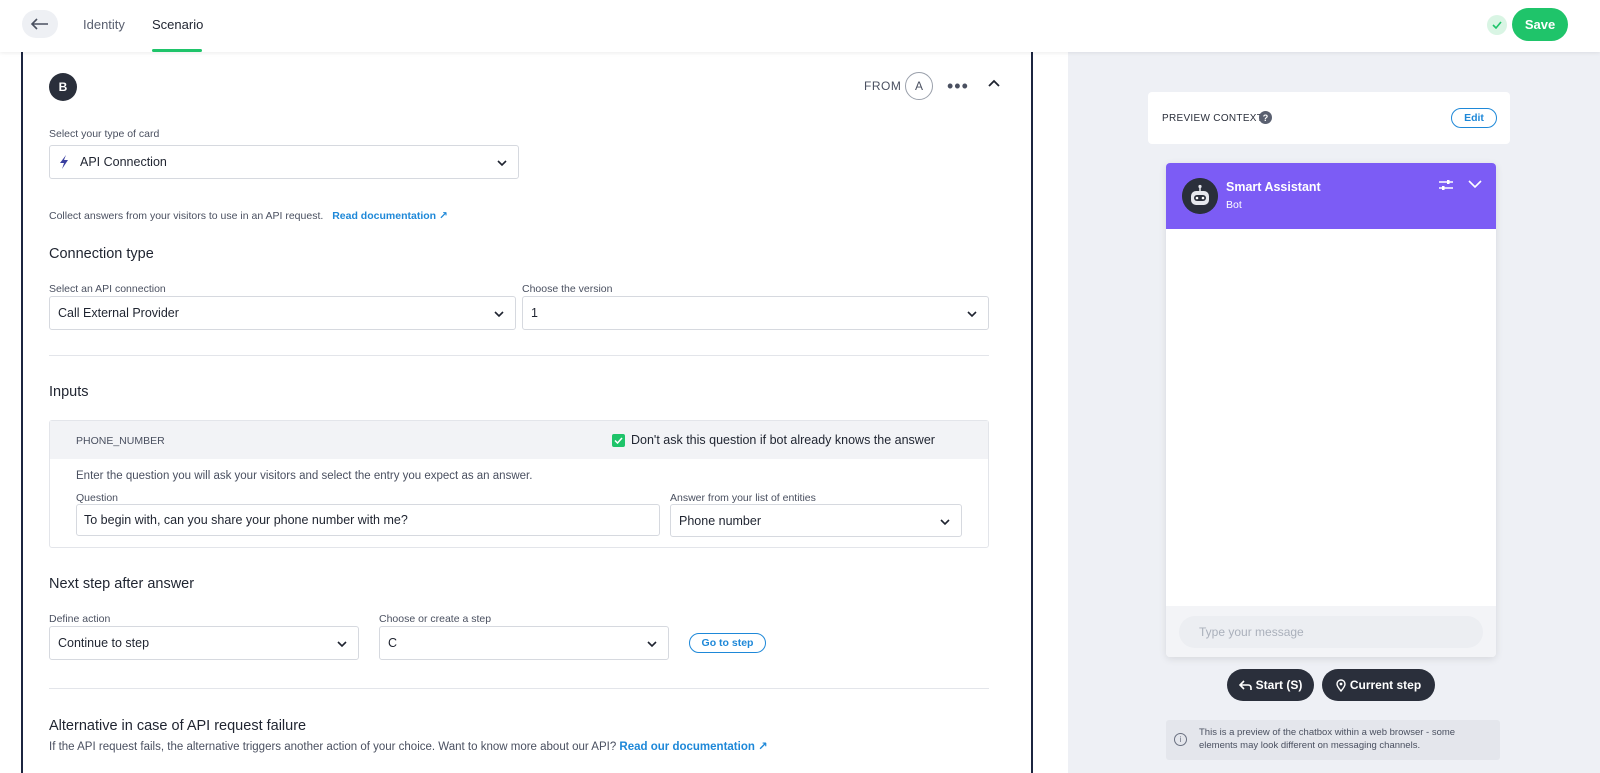 The image size is (1600, 773). I want to click on define-action-select: Continue to step, so click(204, 643).